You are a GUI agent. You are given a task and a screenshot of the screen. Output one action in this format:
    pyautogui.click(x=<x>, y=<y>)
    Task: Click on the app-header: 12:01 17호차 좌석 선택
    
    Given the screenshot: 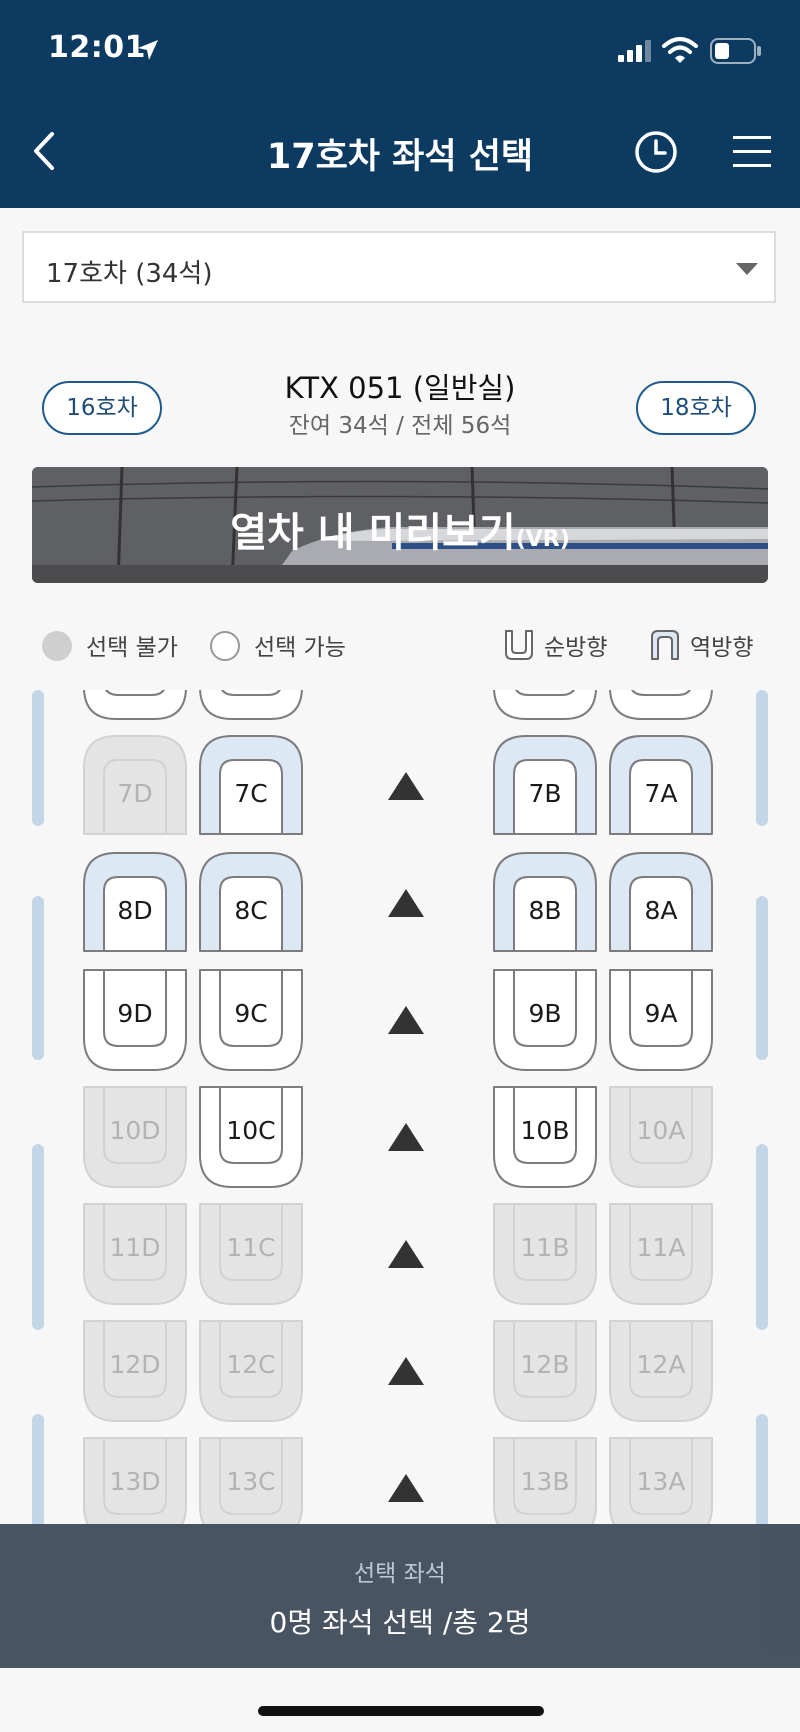 What is the action you would take?
    pyautogui.click(x=400, y=104)
    